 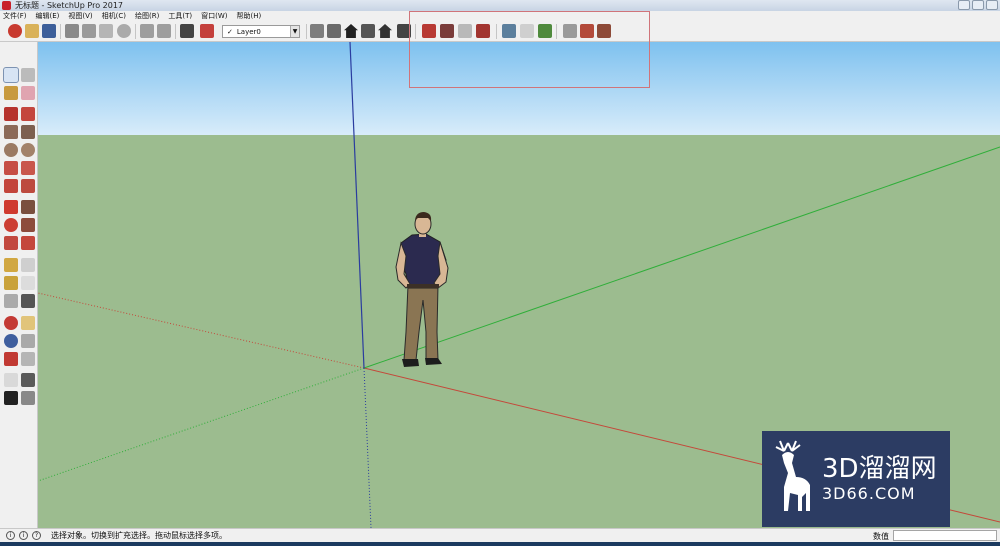 What do you see at coordinates (48, 16) in the screenshot?
I see `menu-edit: 编辑(E)` at bounding box center [48, 16].